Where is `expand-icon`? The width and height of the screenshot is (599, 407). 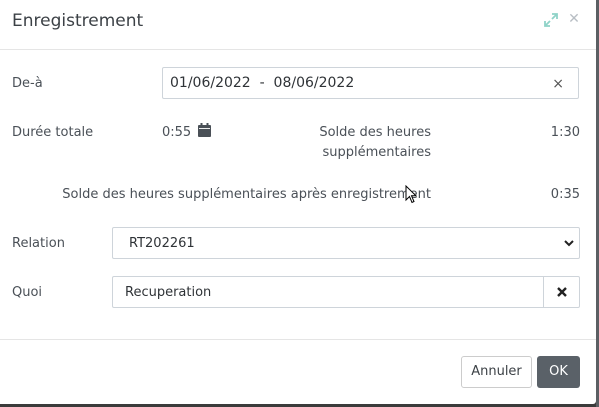 expand-icon is located at coordinates (551, 20).